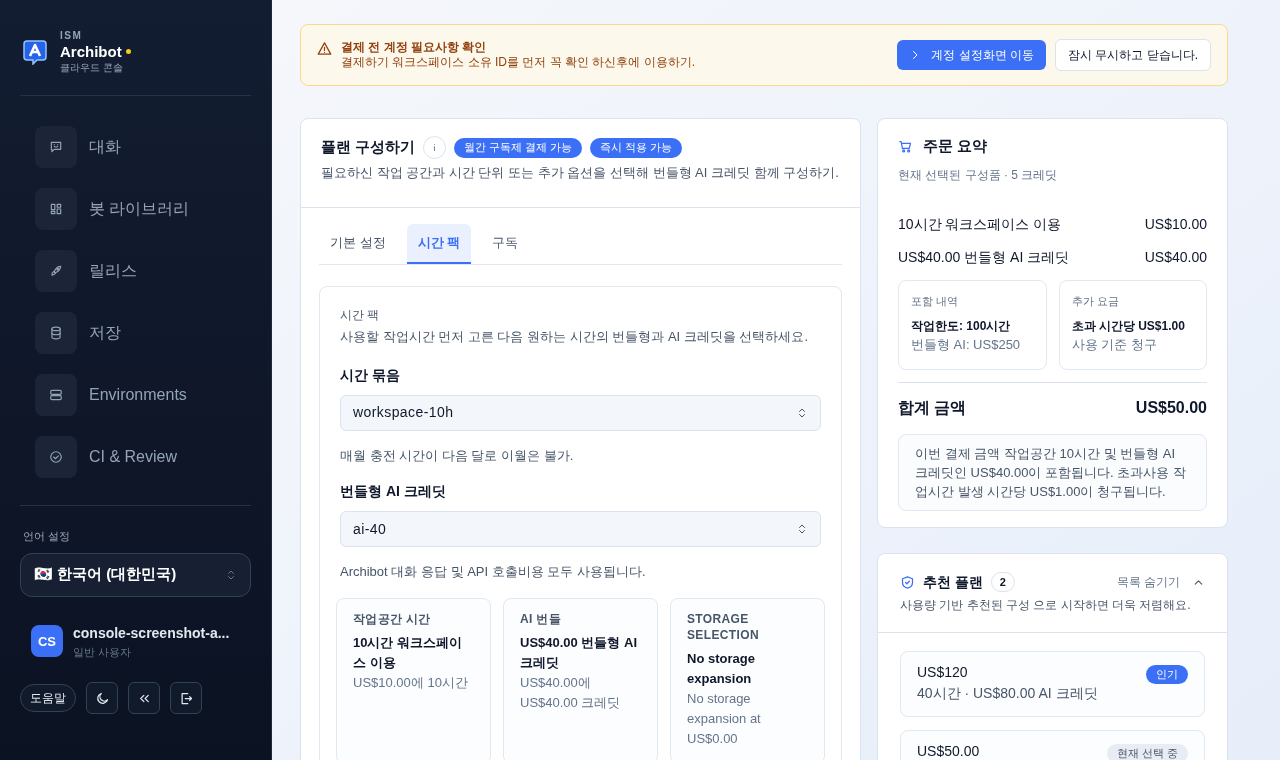  What do you see at coordinates (1128, 326) in the screenshot?
I see `detail-value: 초과 시간당 US$1.00` at bounding box center [1128, 326].